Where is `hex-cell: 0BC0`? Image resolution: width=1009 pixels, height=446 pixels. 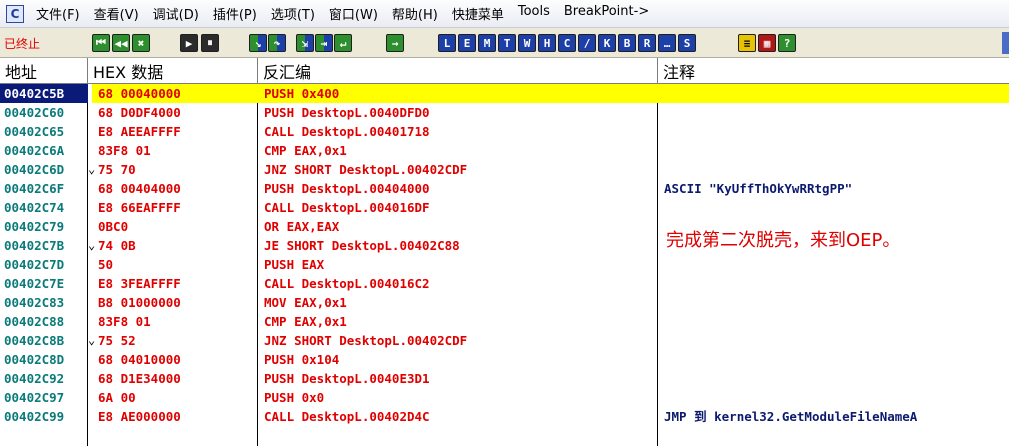
hex-cell: 0BC0 is located at coordinates (113, 226).